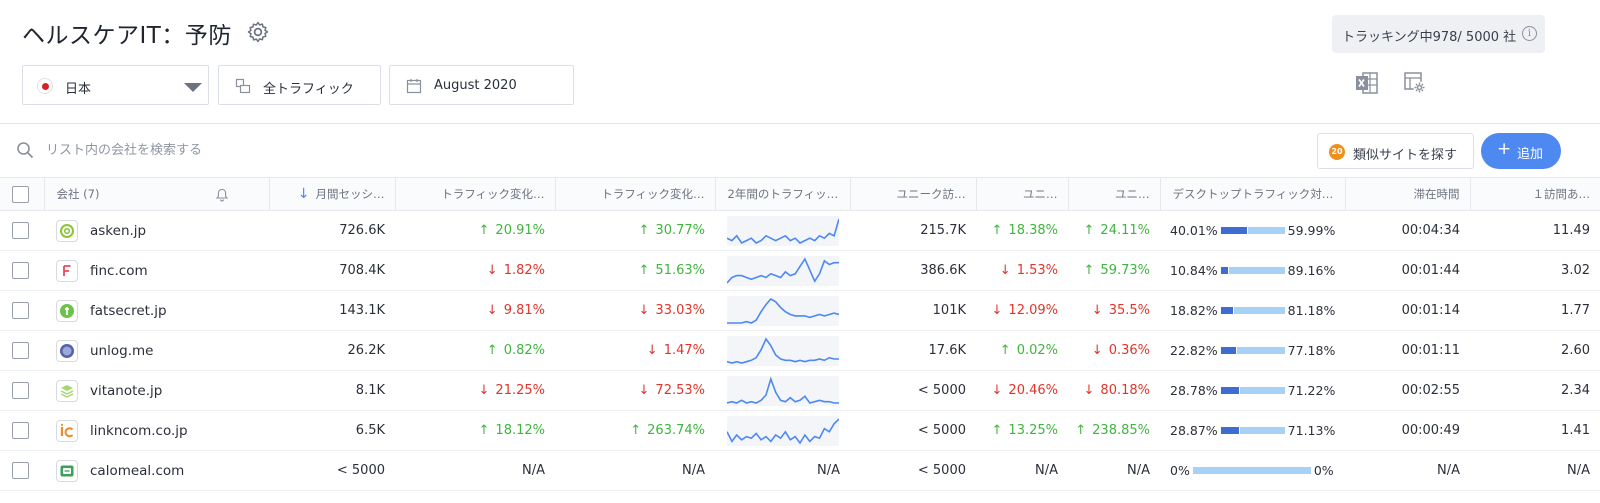  What do you see at coordinates (516, 310) in the screenshot?
I see `traffic-change-1-value: 9.81%` at bounding box center [516, 310].